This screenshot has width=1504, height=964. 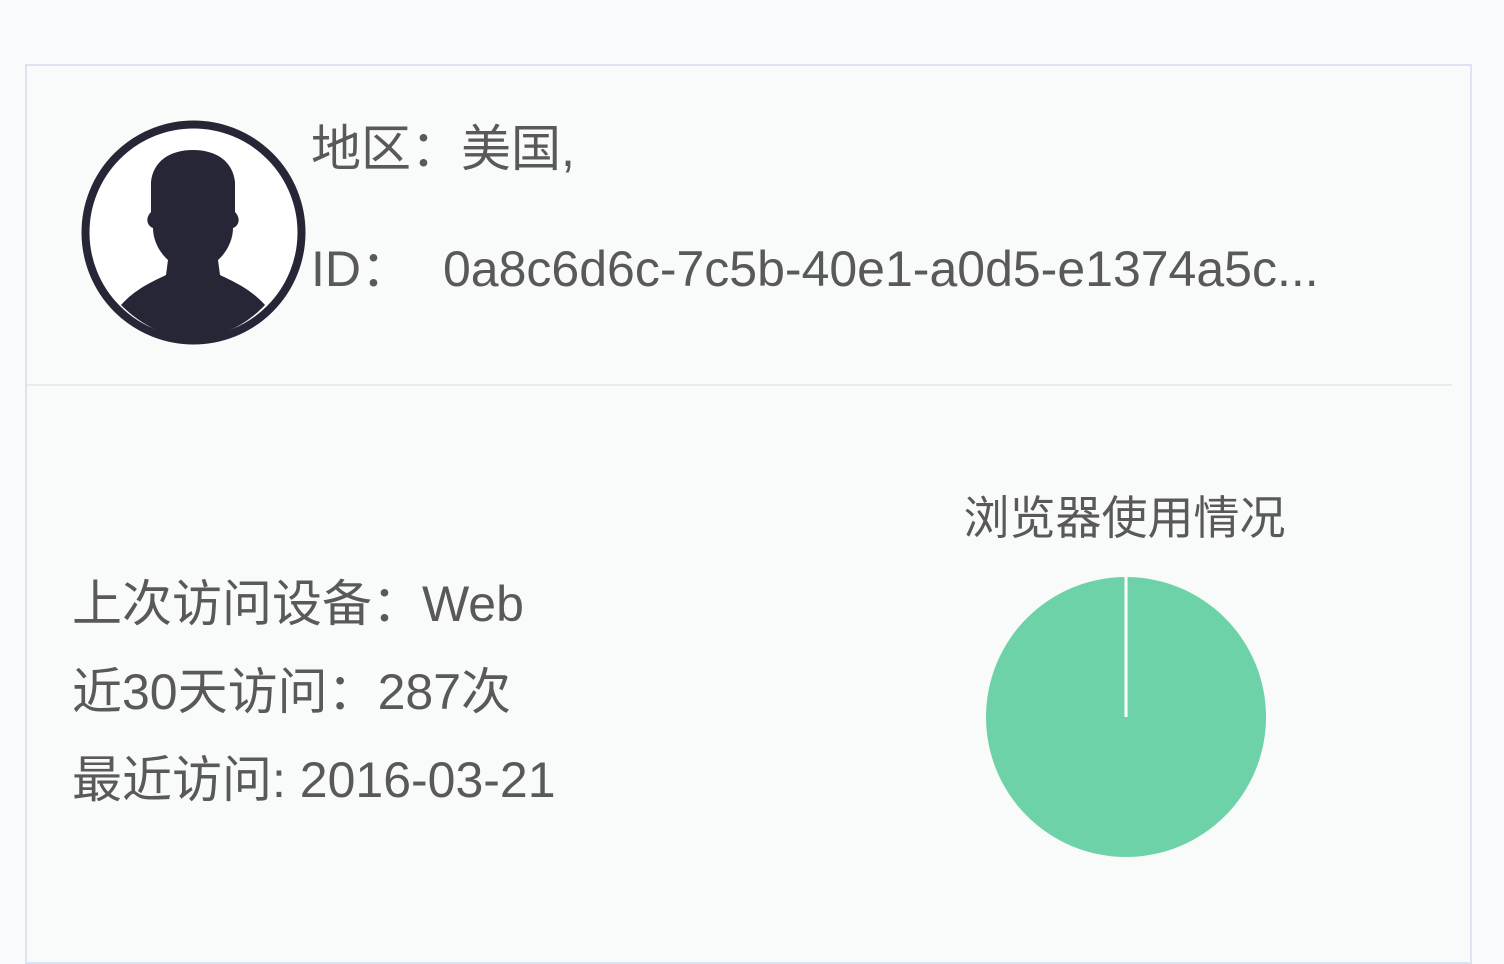 I want to click on browser-usage-pie-chart, so click(x=1126, y=717).